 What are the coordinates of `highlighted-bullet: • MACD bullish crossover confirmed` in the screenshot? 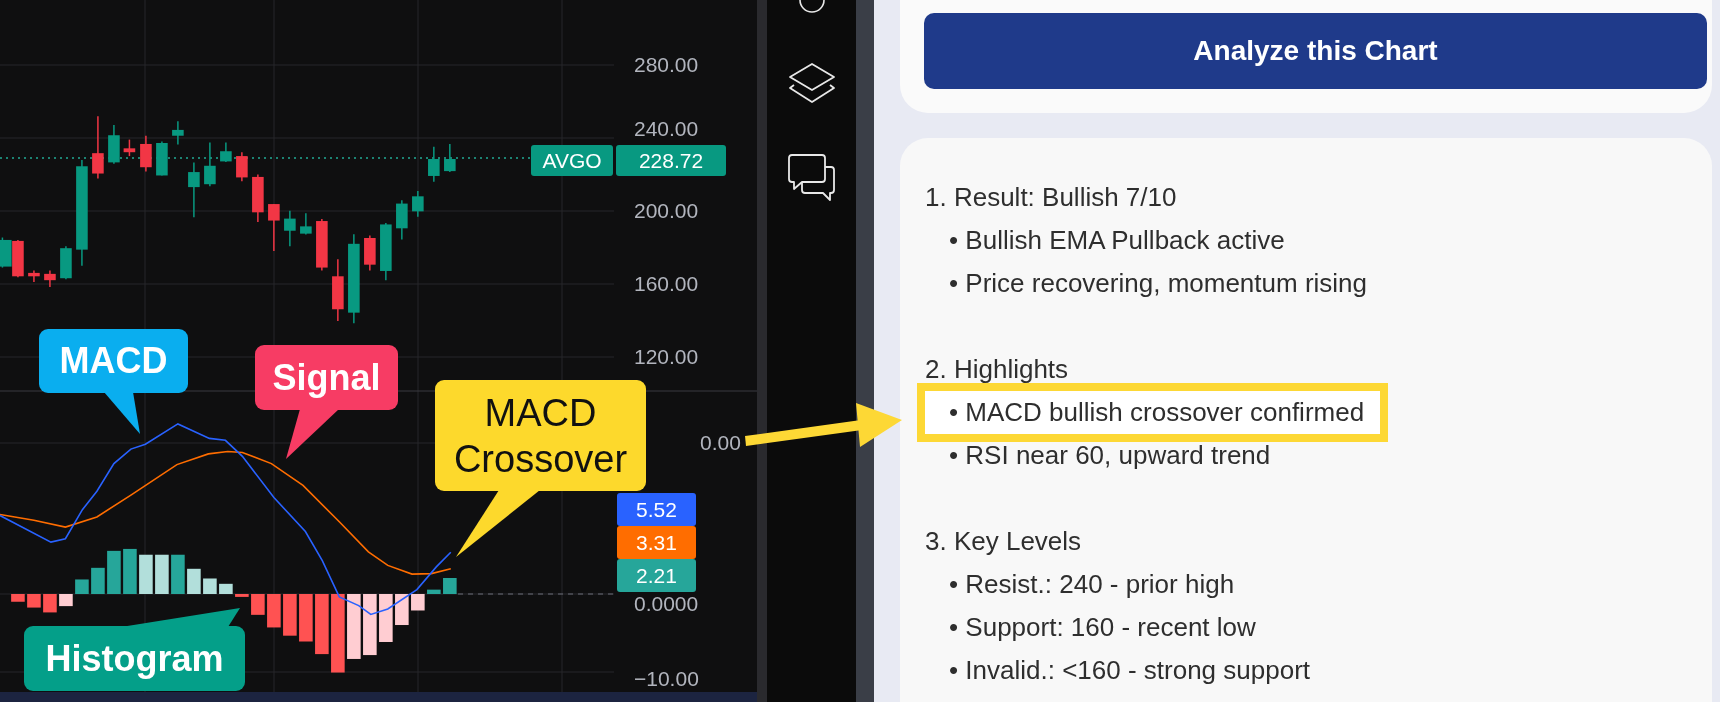 It's located at (1153, 412).